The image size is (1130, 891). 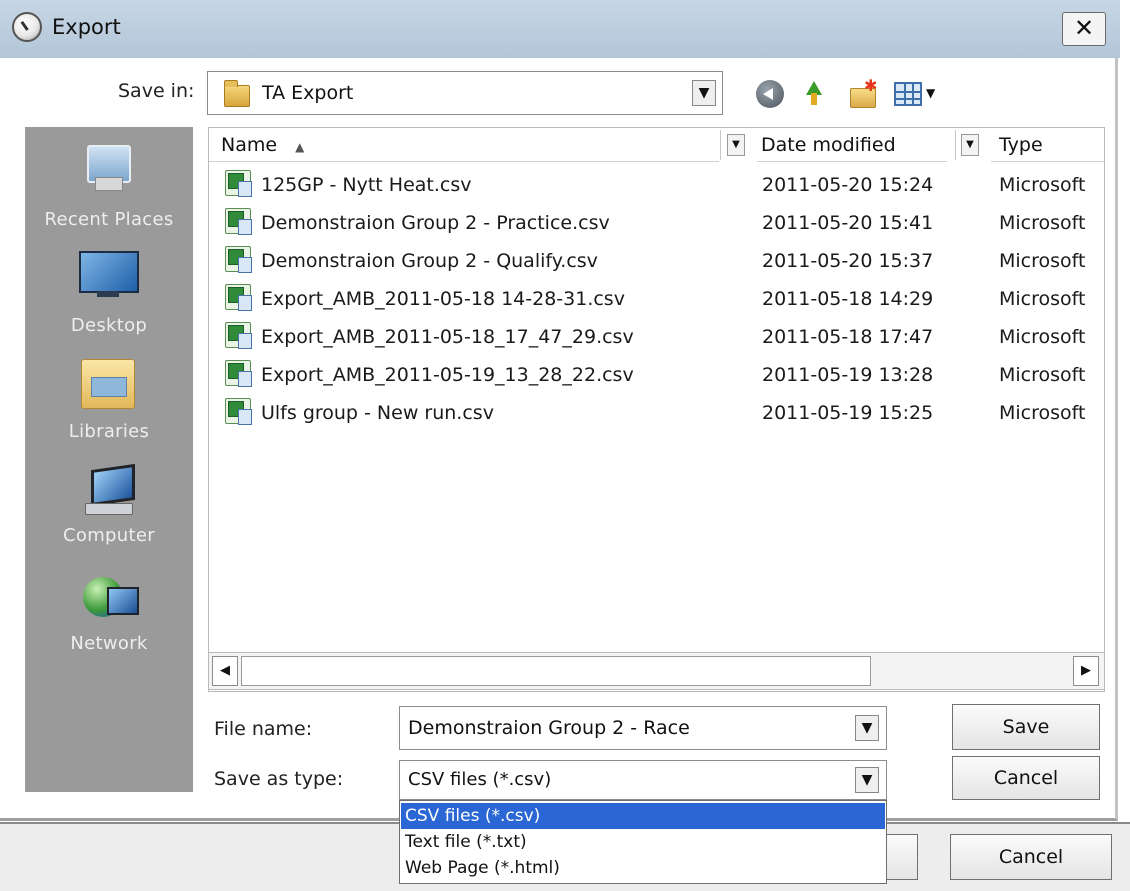 I want to click on file-name-dropdown-arrow: ▼, so click(x=867, y=728).